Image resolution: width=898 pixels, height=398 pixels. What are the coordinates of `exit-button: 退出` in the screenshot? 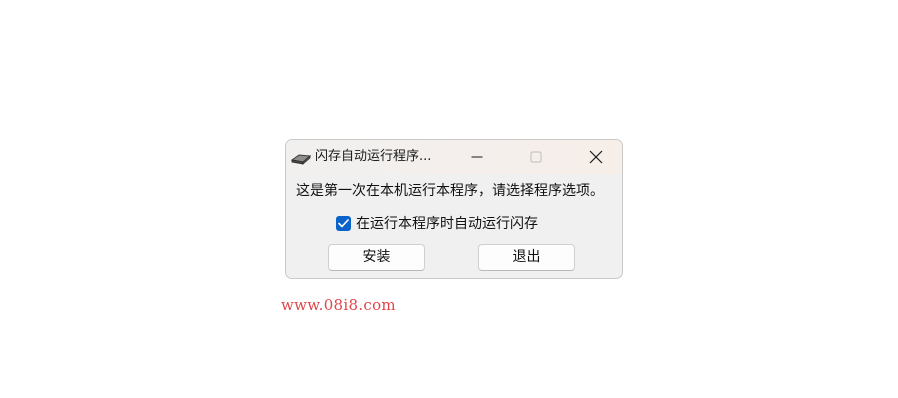 It's located at (526, 257).